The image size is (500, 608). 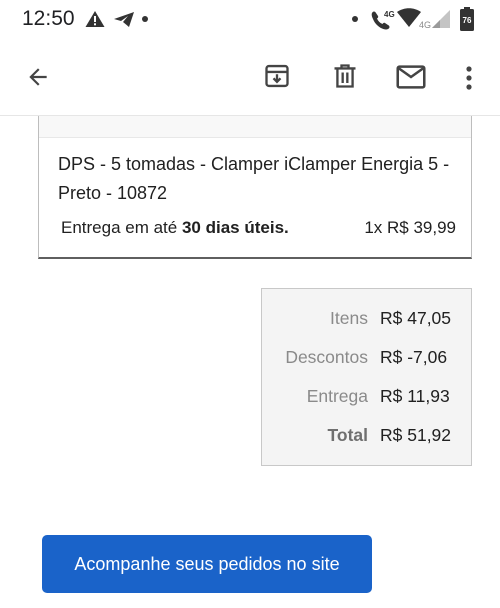 What do you see at coordinates (345, 76) in the screenshot?
I see `delete-icon` at bounding box center [345, 76].